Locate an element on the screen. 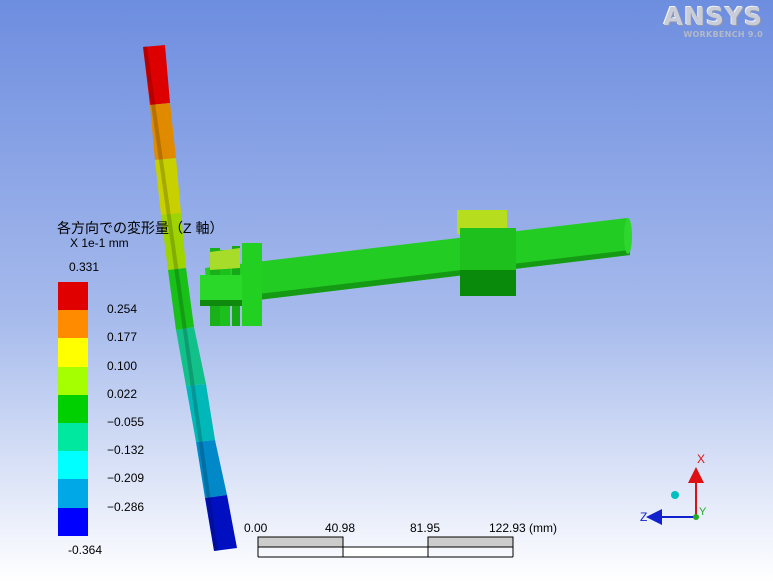 This screenshot has width=773, height=582. legend-band-label: −0.132 is located at coordinates (126, 450).